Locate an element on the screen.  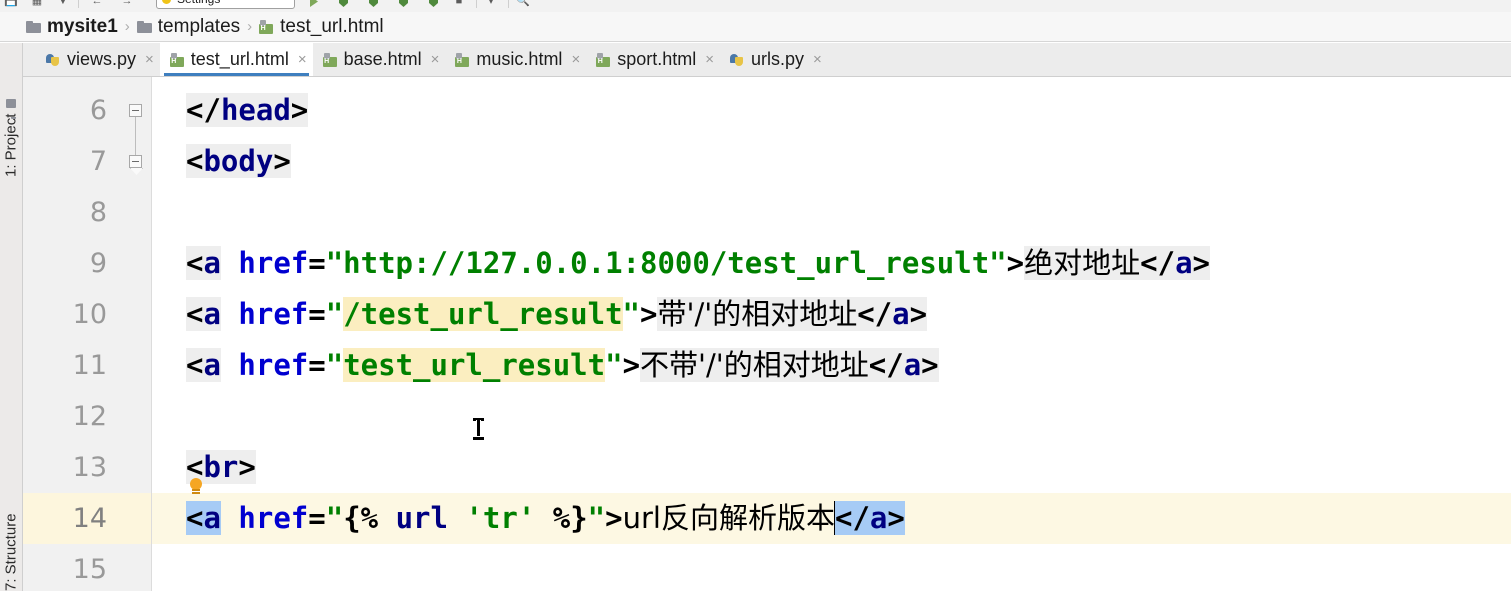
tool-window-label: 1: Project is located at coordinates (11, 145).